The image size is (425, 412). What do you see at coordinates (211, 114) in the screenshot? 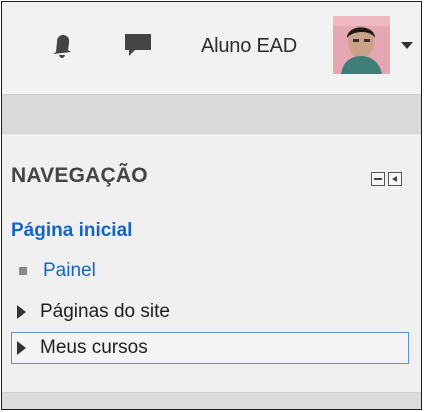
I see `header-divider-strip` at bounding box center [211, 114].